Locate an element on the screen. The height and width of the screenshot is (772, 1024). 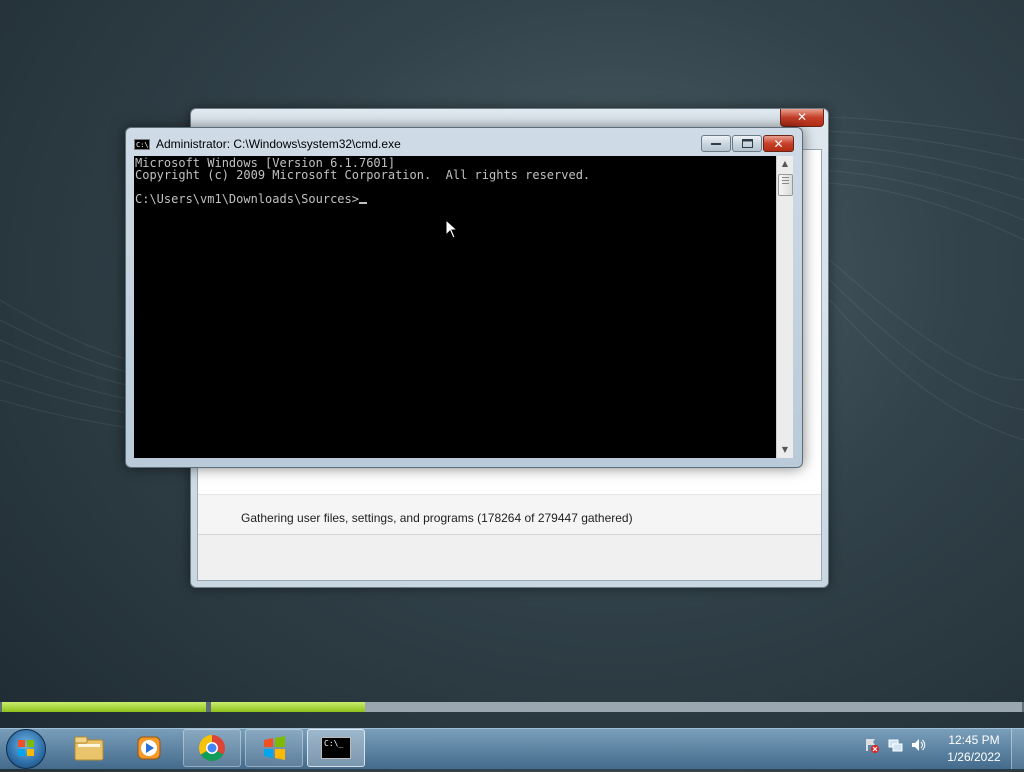
progress-bar-left is located at coordinates (104, 707).